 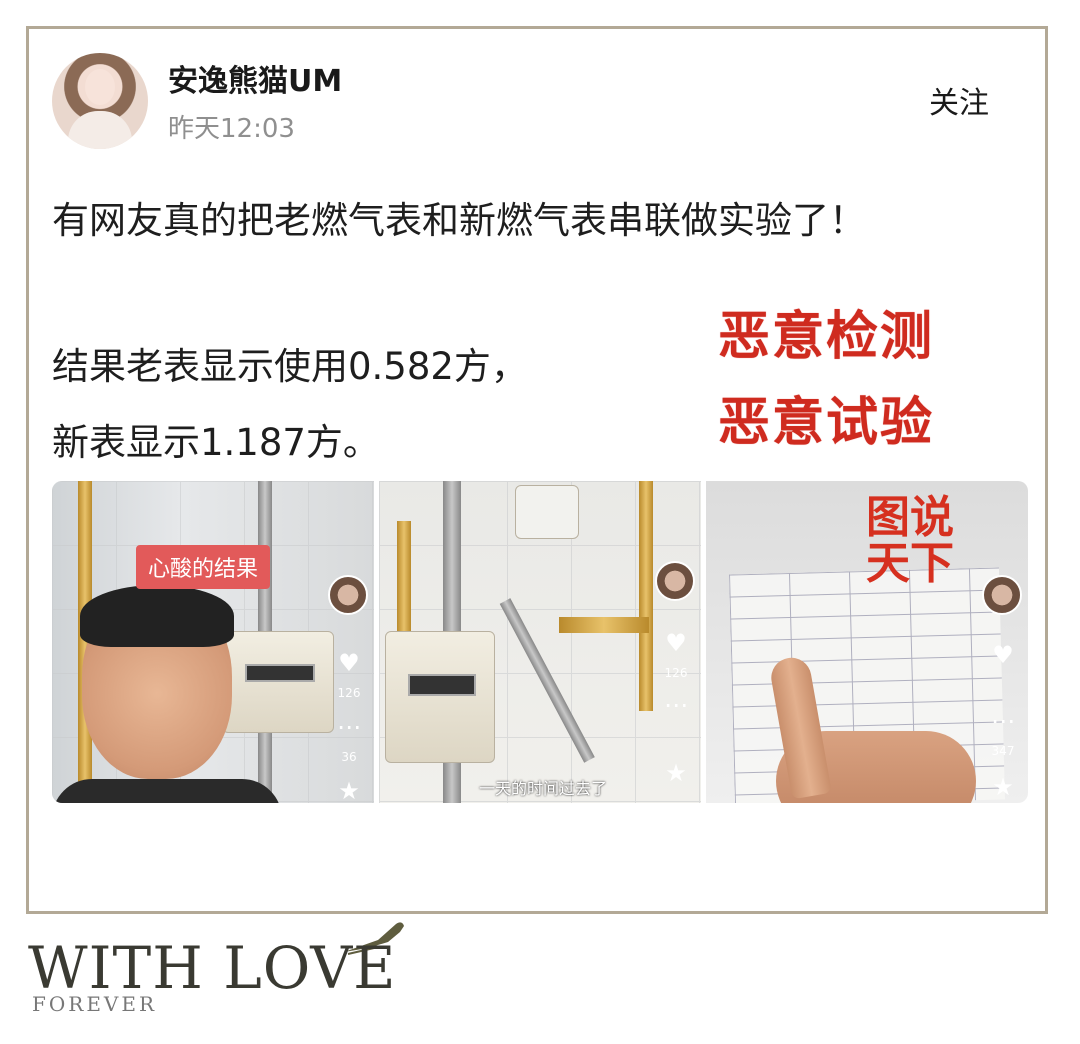 What do you see at coordinates (867, 642) in the screenshot?
I see `video-thumbnail-3: 图说 天下 ♥ ⋯ 347 ★` at bounding box center [867, 642].